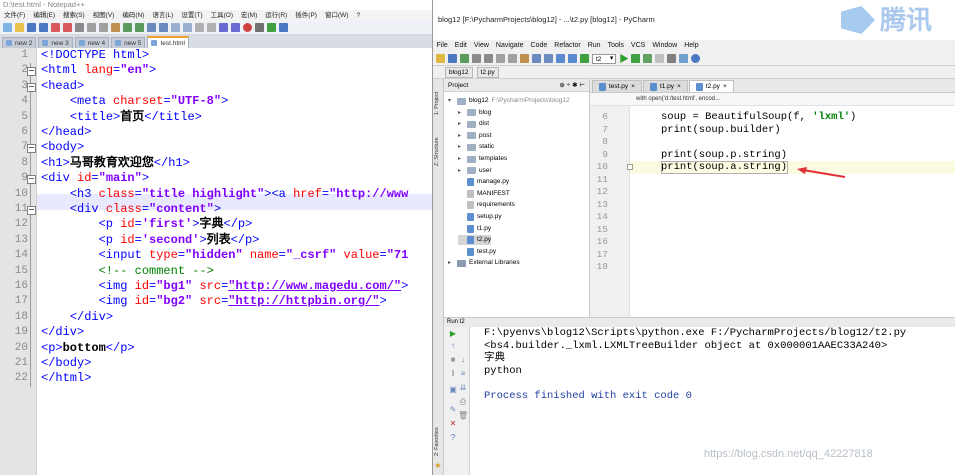  What do you see at coordinates (696, 58) in the screenshot?
I see `help-icon` at bounding box center [696, 58].